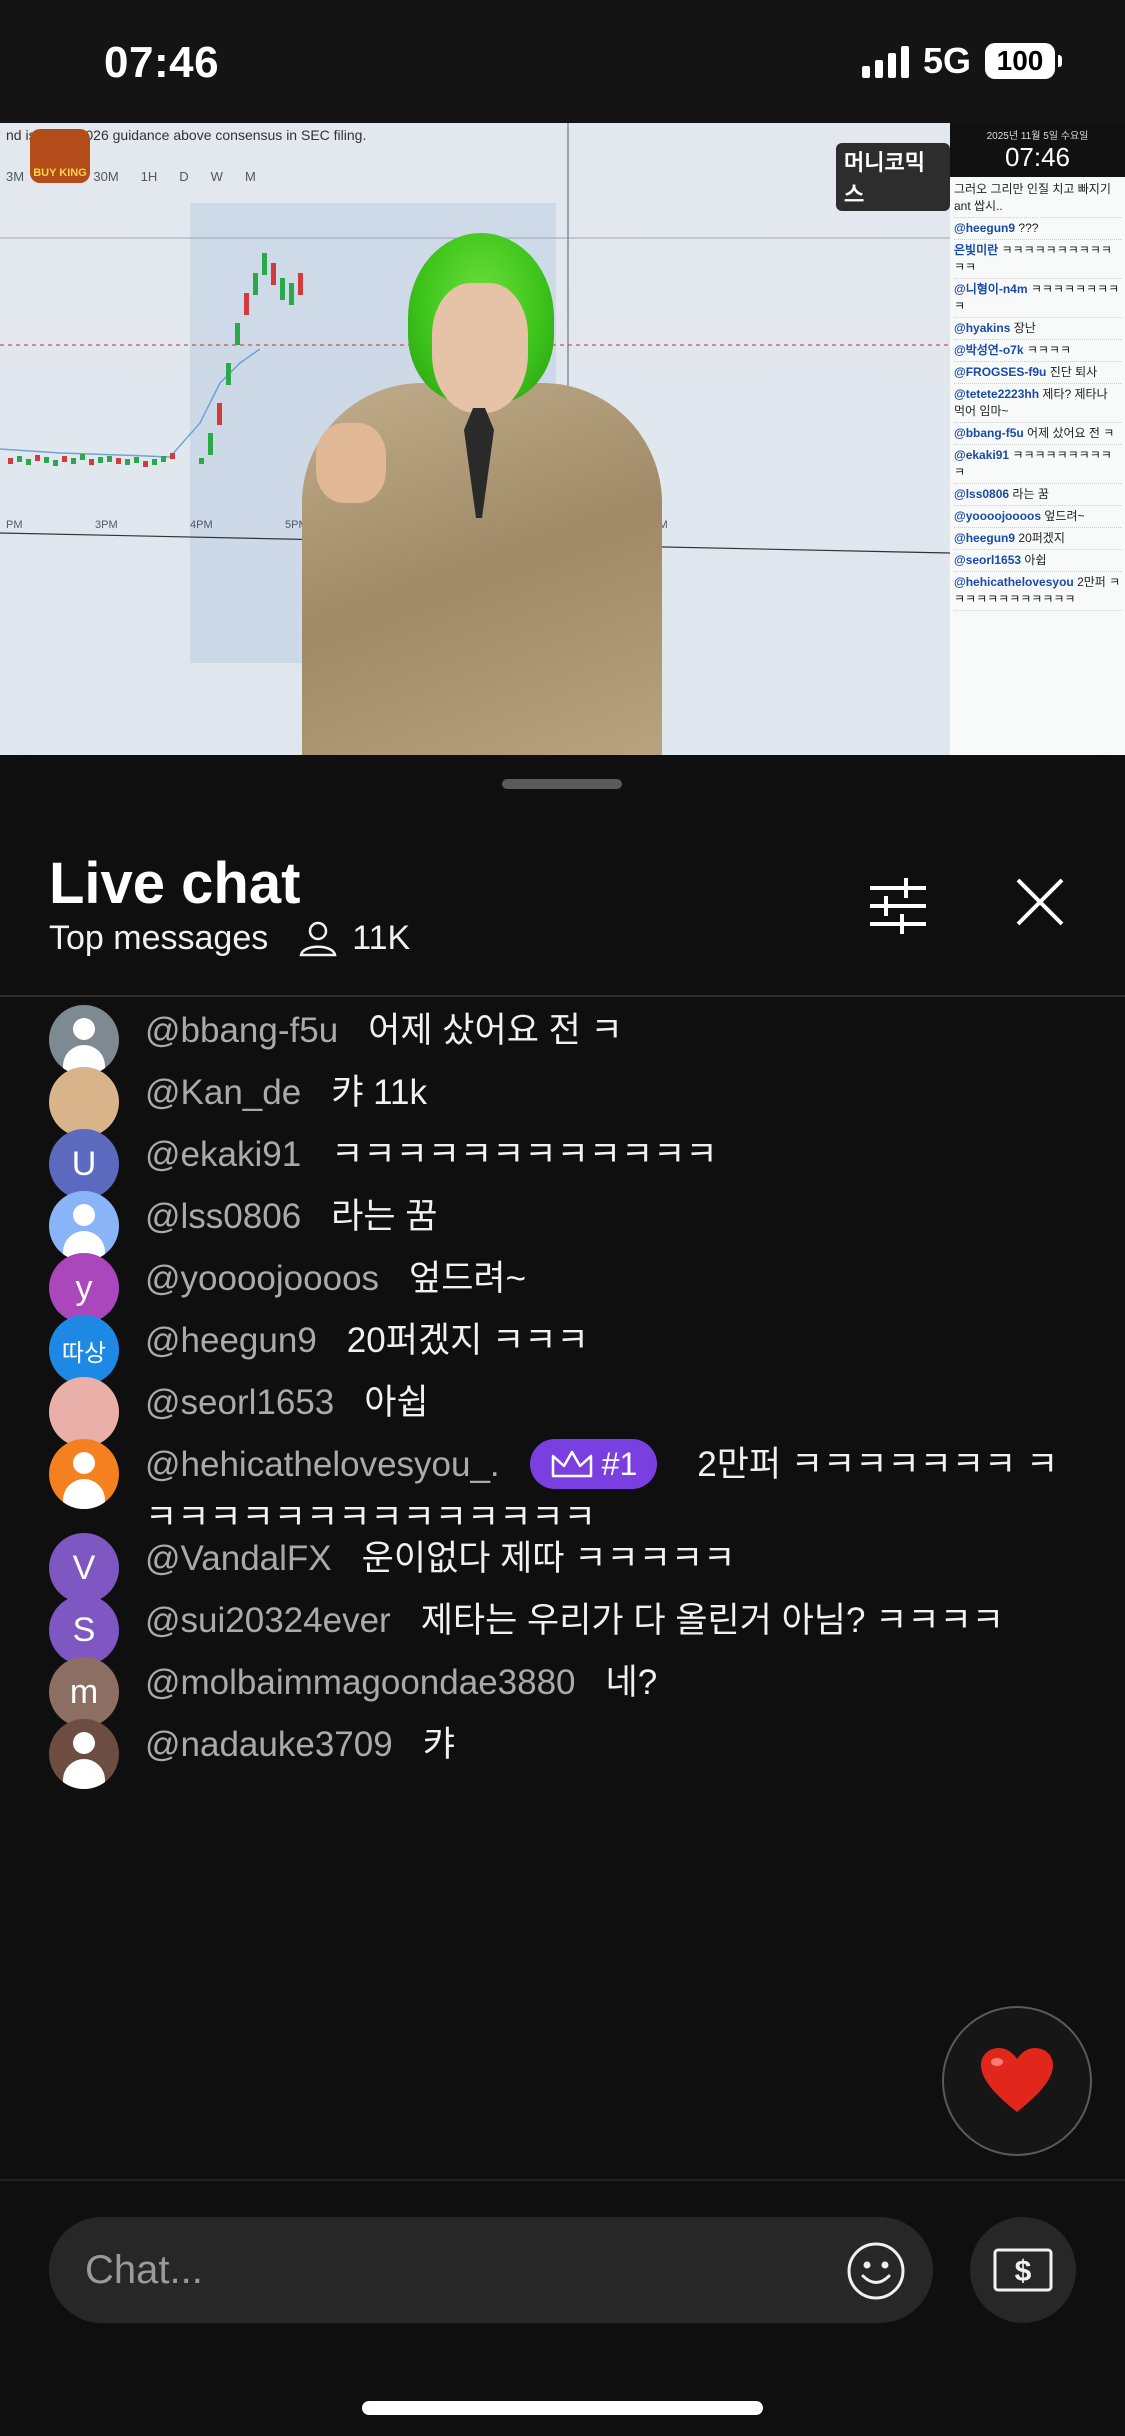  I want to click on chat-author: @Kan_de, so click(223, 1092).